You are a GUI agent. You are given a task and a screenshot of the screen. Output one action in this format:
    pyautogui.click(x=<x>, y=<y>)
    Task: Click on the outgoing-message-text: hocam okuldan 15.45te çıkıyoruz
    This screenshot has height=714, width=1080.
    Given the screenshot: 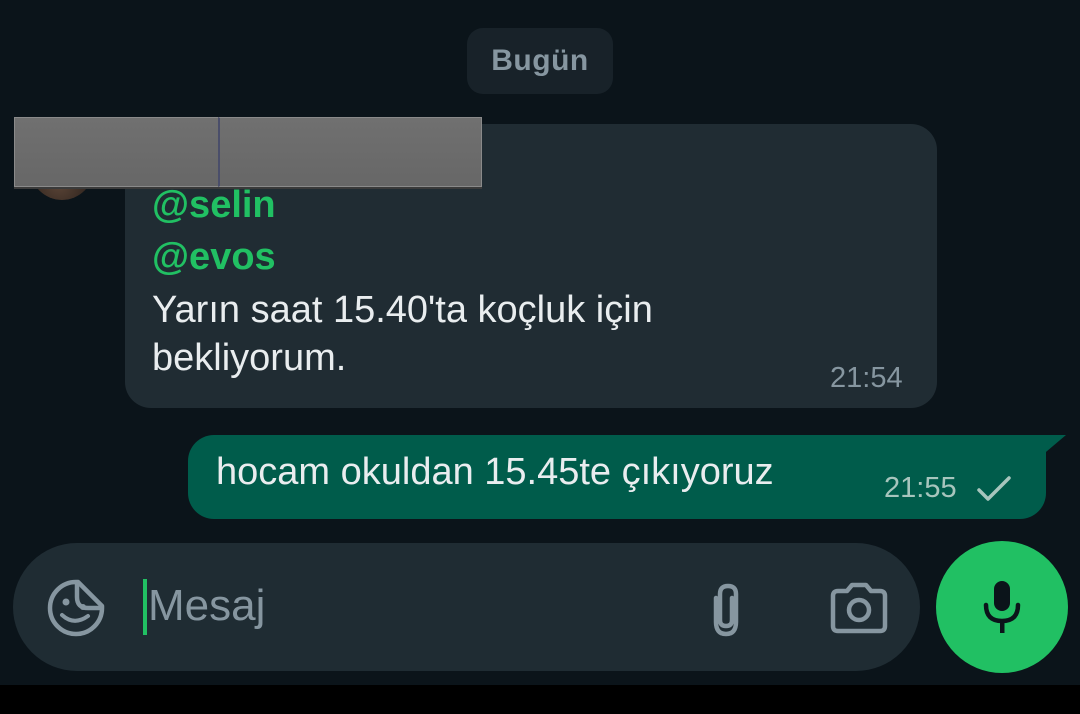 What is the action you would take?
    pyautogui.click(x=495, y=472)
    